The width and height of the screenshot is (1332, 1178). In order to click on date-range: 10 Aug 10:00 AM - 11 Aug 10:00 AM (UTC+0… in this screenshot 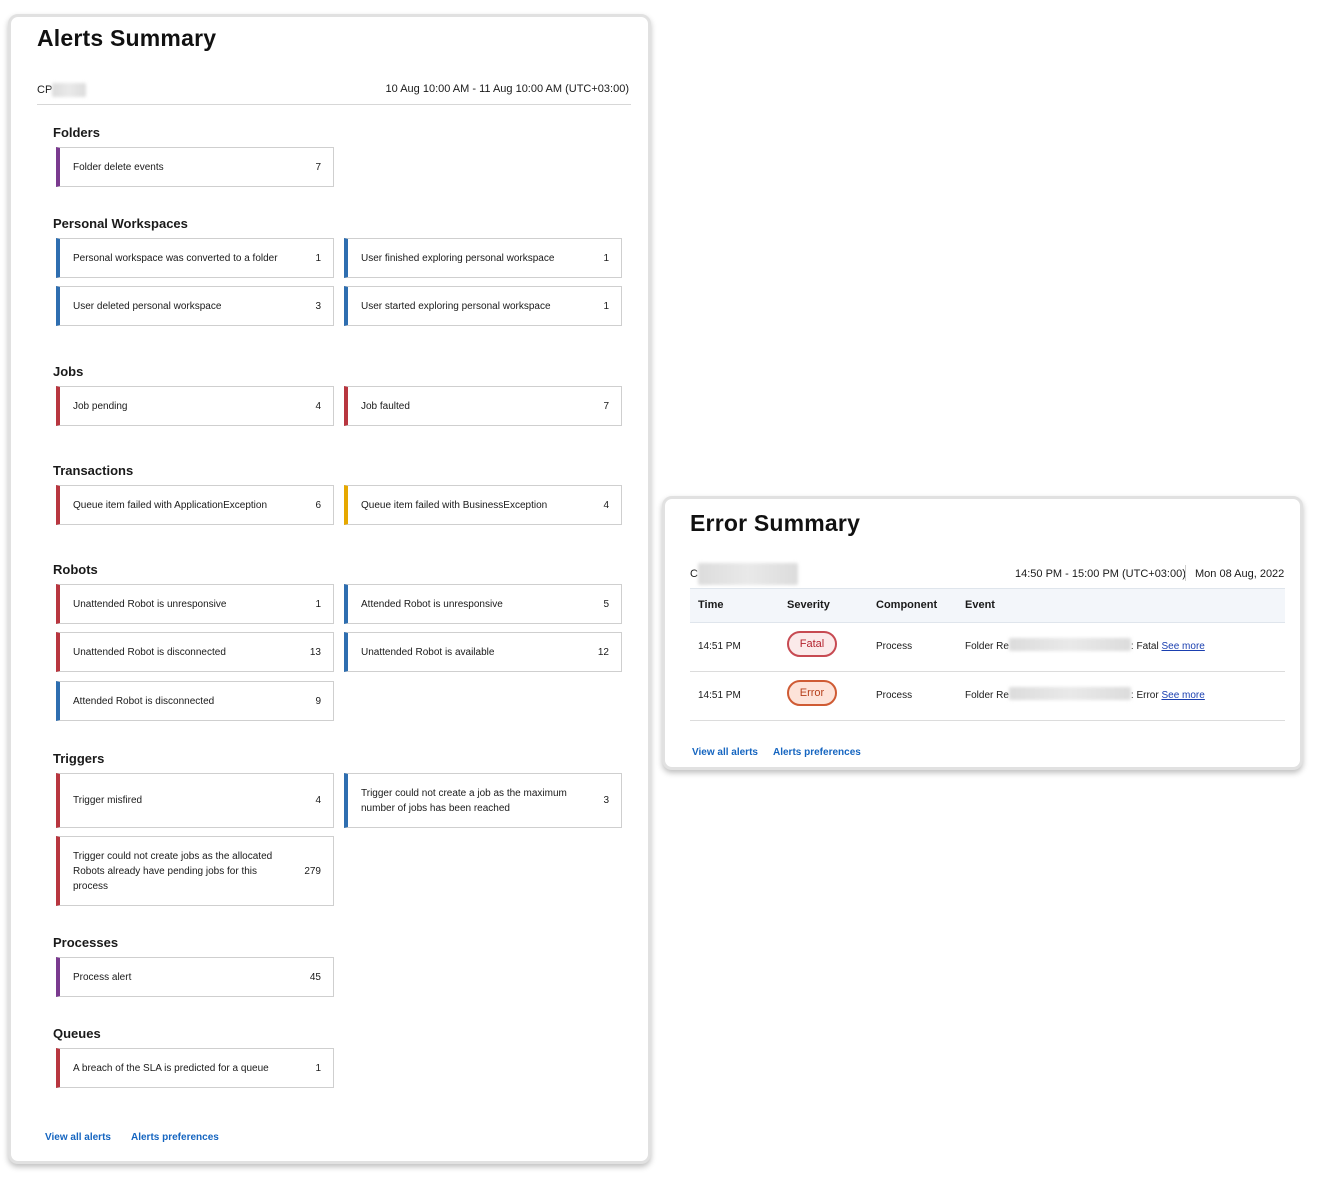, I will do `click(507, 89)`.